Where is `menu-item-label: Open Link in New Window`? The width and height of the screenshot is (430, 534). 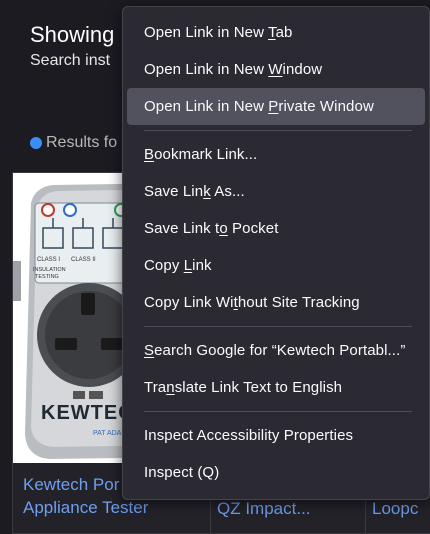 menu-item-label: Open Link in New Window is located at coordinates (233, 69).